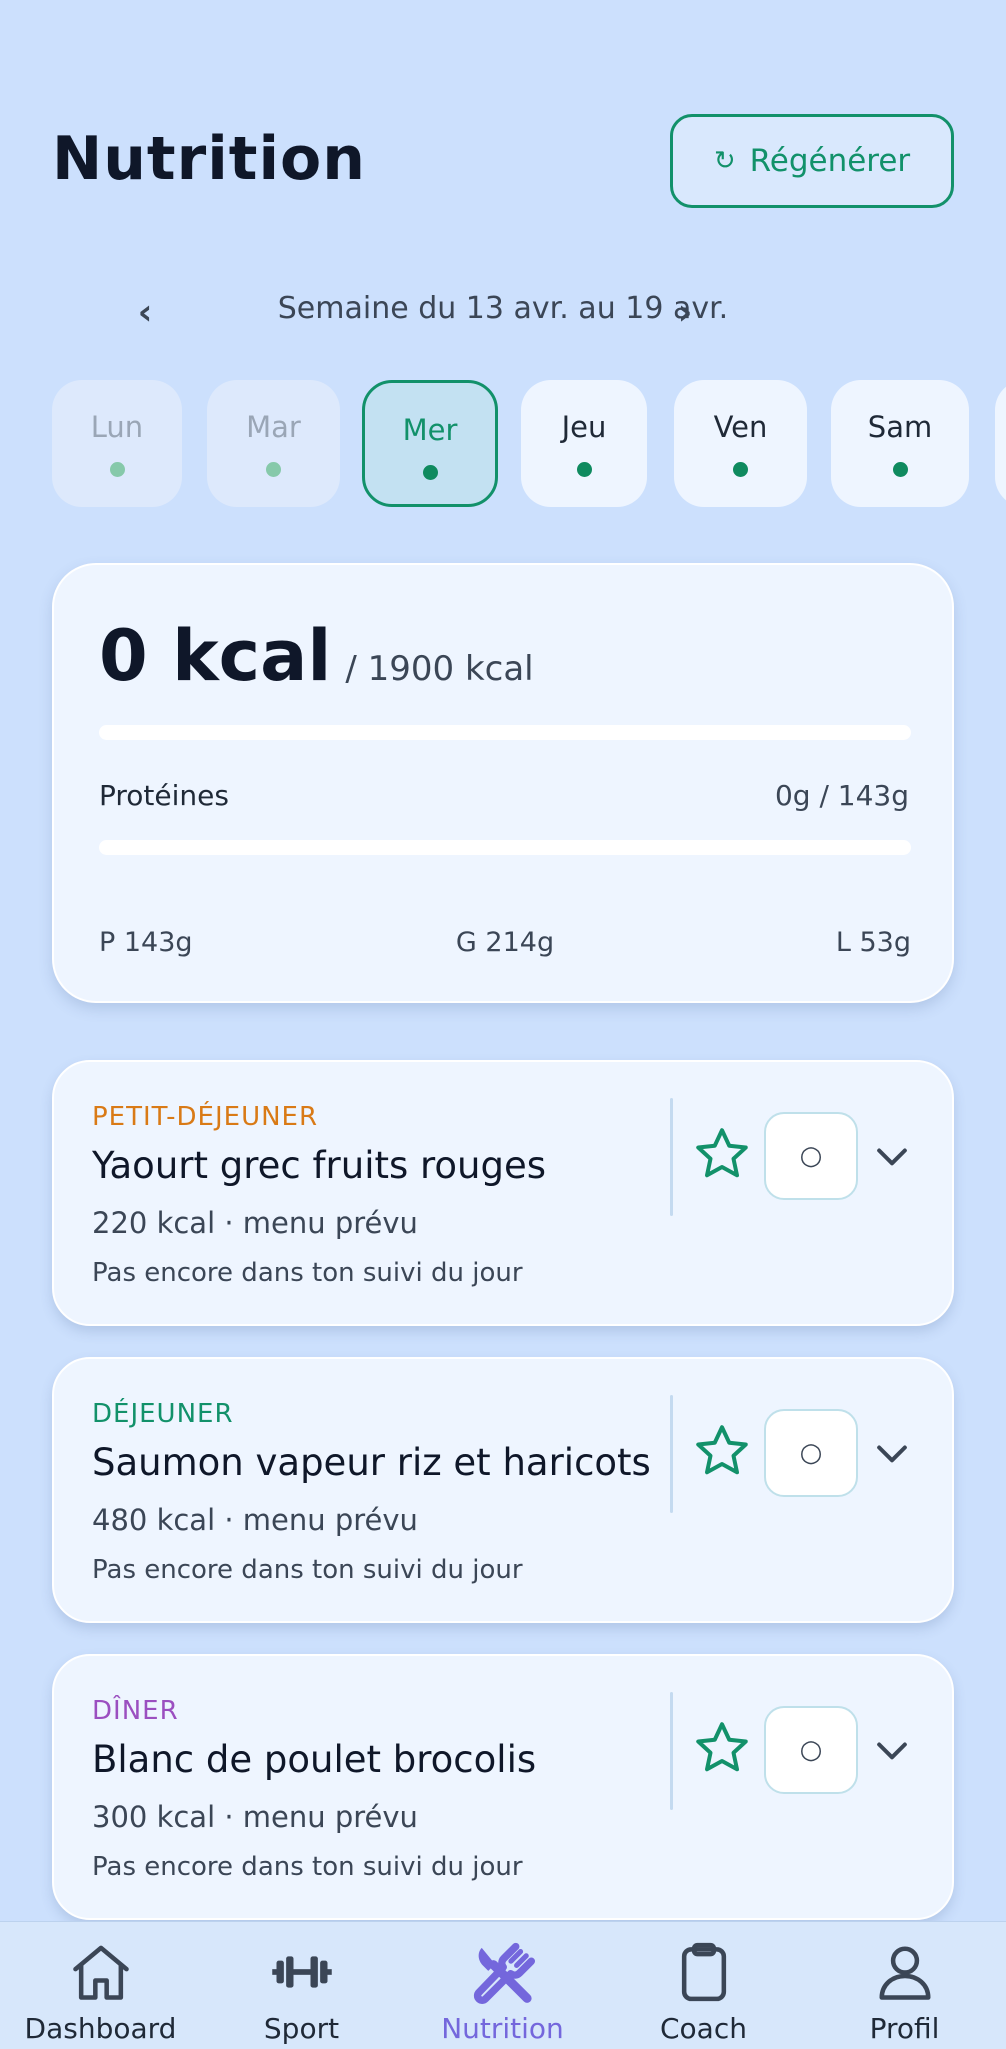 Image resolution: width=1006 pixels, height=2049 pixels. Describe the element at coordinates (117, 427) in the screenshot. I see `day-label: Lun` at that location.